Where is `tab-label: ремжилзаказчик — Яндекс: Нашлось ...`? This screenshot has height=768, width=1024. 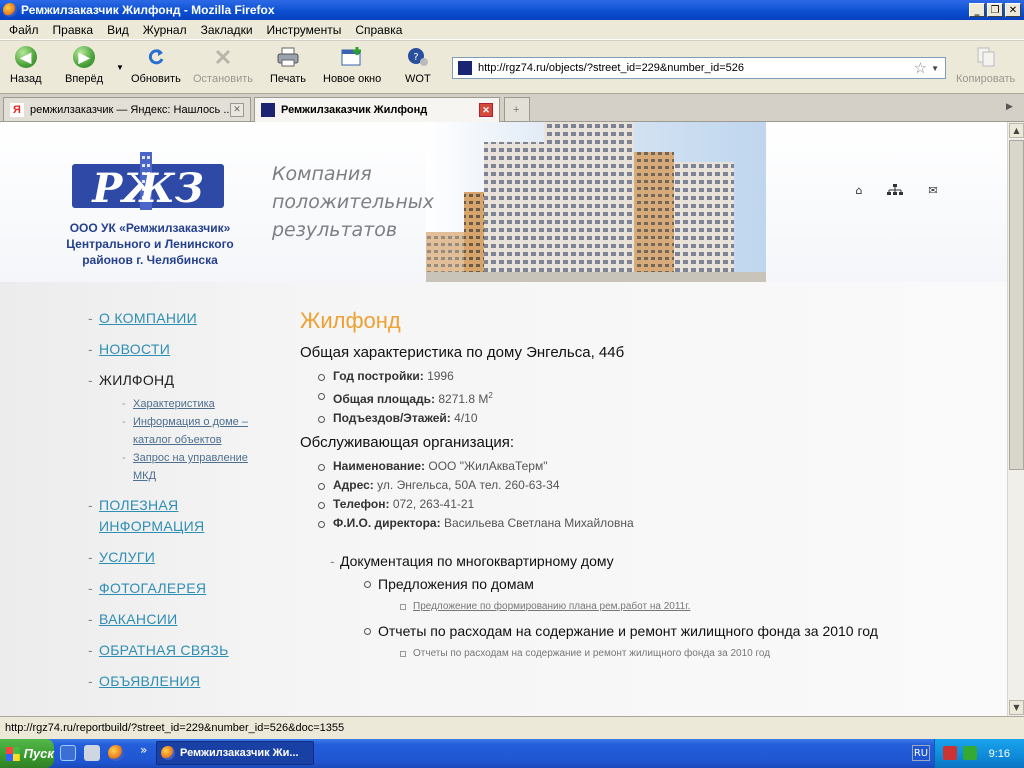 tab-label: ремжилзаказчик — Яндекс: Нашлось ... is located at coordinates (131, 109).